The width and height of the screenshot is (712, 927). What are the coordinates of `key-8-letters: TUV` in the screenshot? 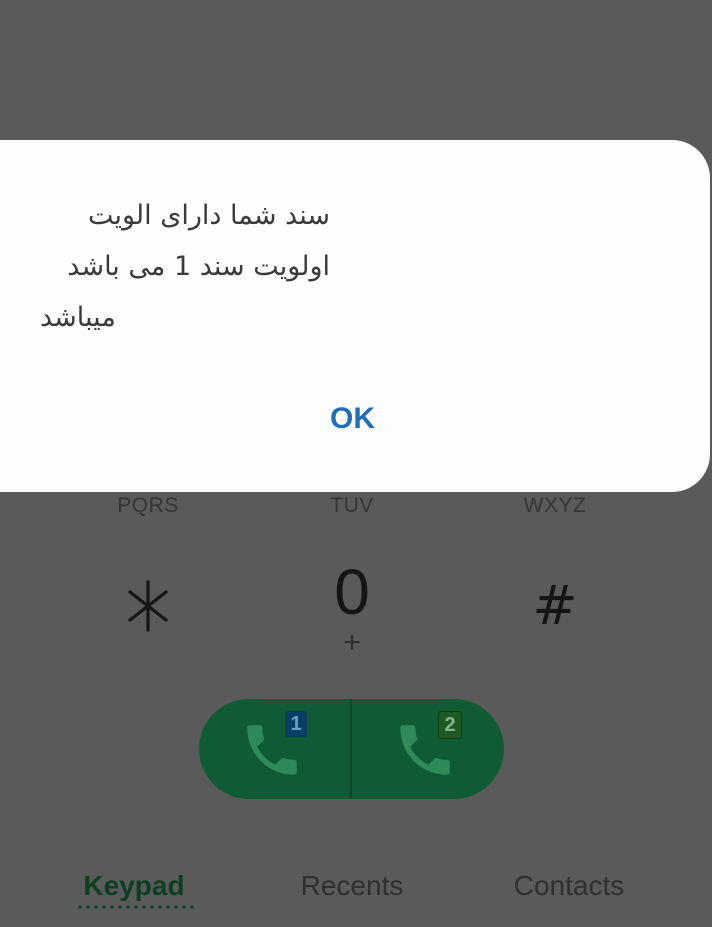 It's located at (352, 505).